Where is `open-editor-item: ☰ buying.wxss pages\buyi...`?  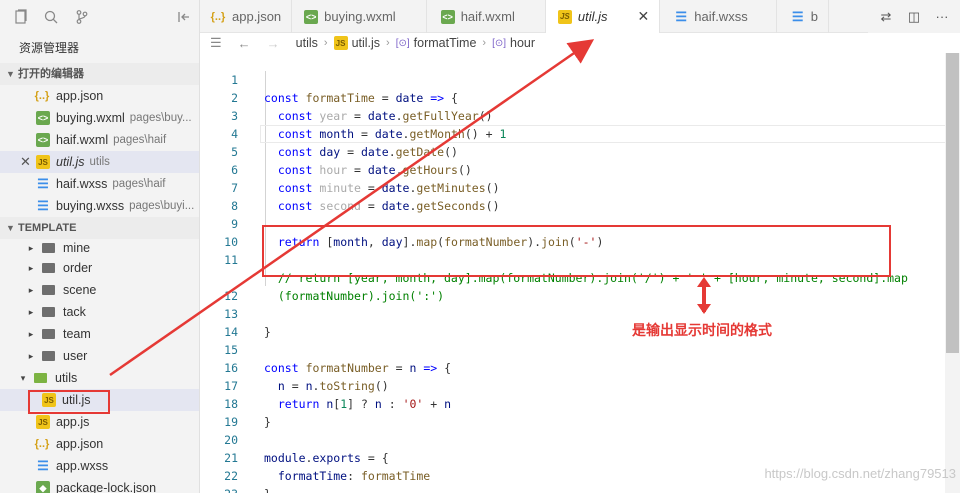 open-editor-item: ☰ buying.wxss pages\buyi... is located at coordinates (99, 206).